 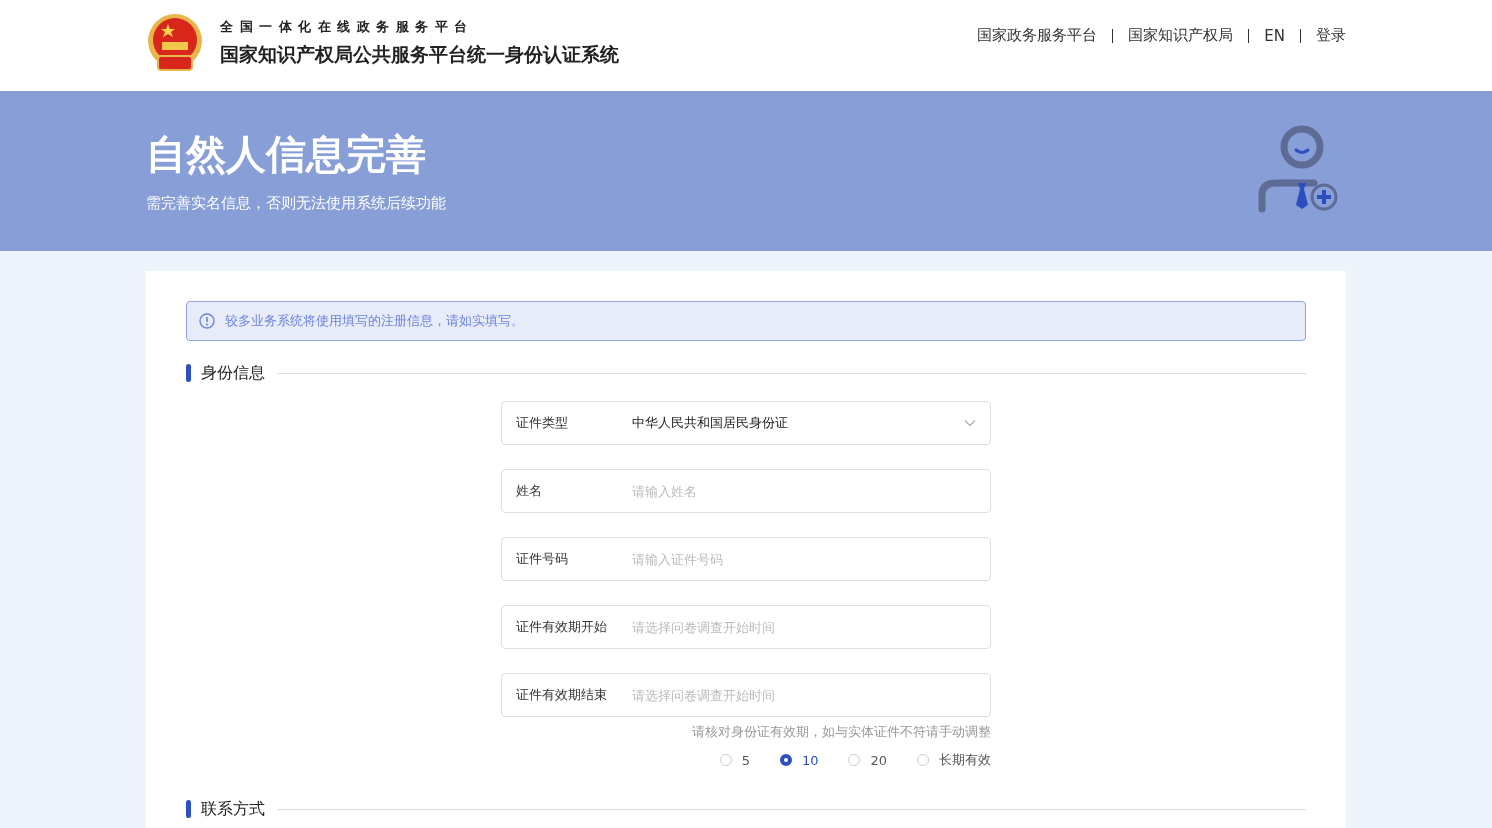 What do you see at coordinates (1331, 35) in the screenshot?
I see `nav-link: 登录` at bounding box center [1331, 35].